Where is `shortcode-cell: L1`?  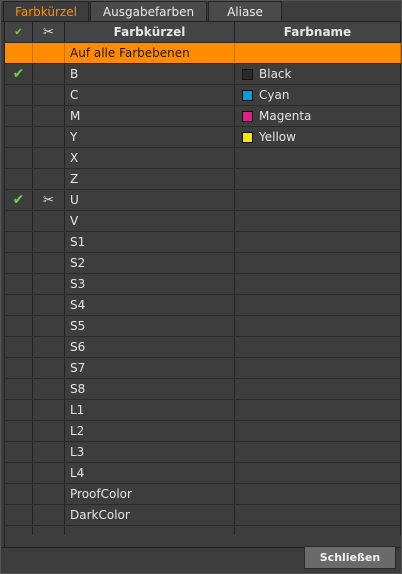
shortcode-cell: L1 is located at coordinates (150, 410).